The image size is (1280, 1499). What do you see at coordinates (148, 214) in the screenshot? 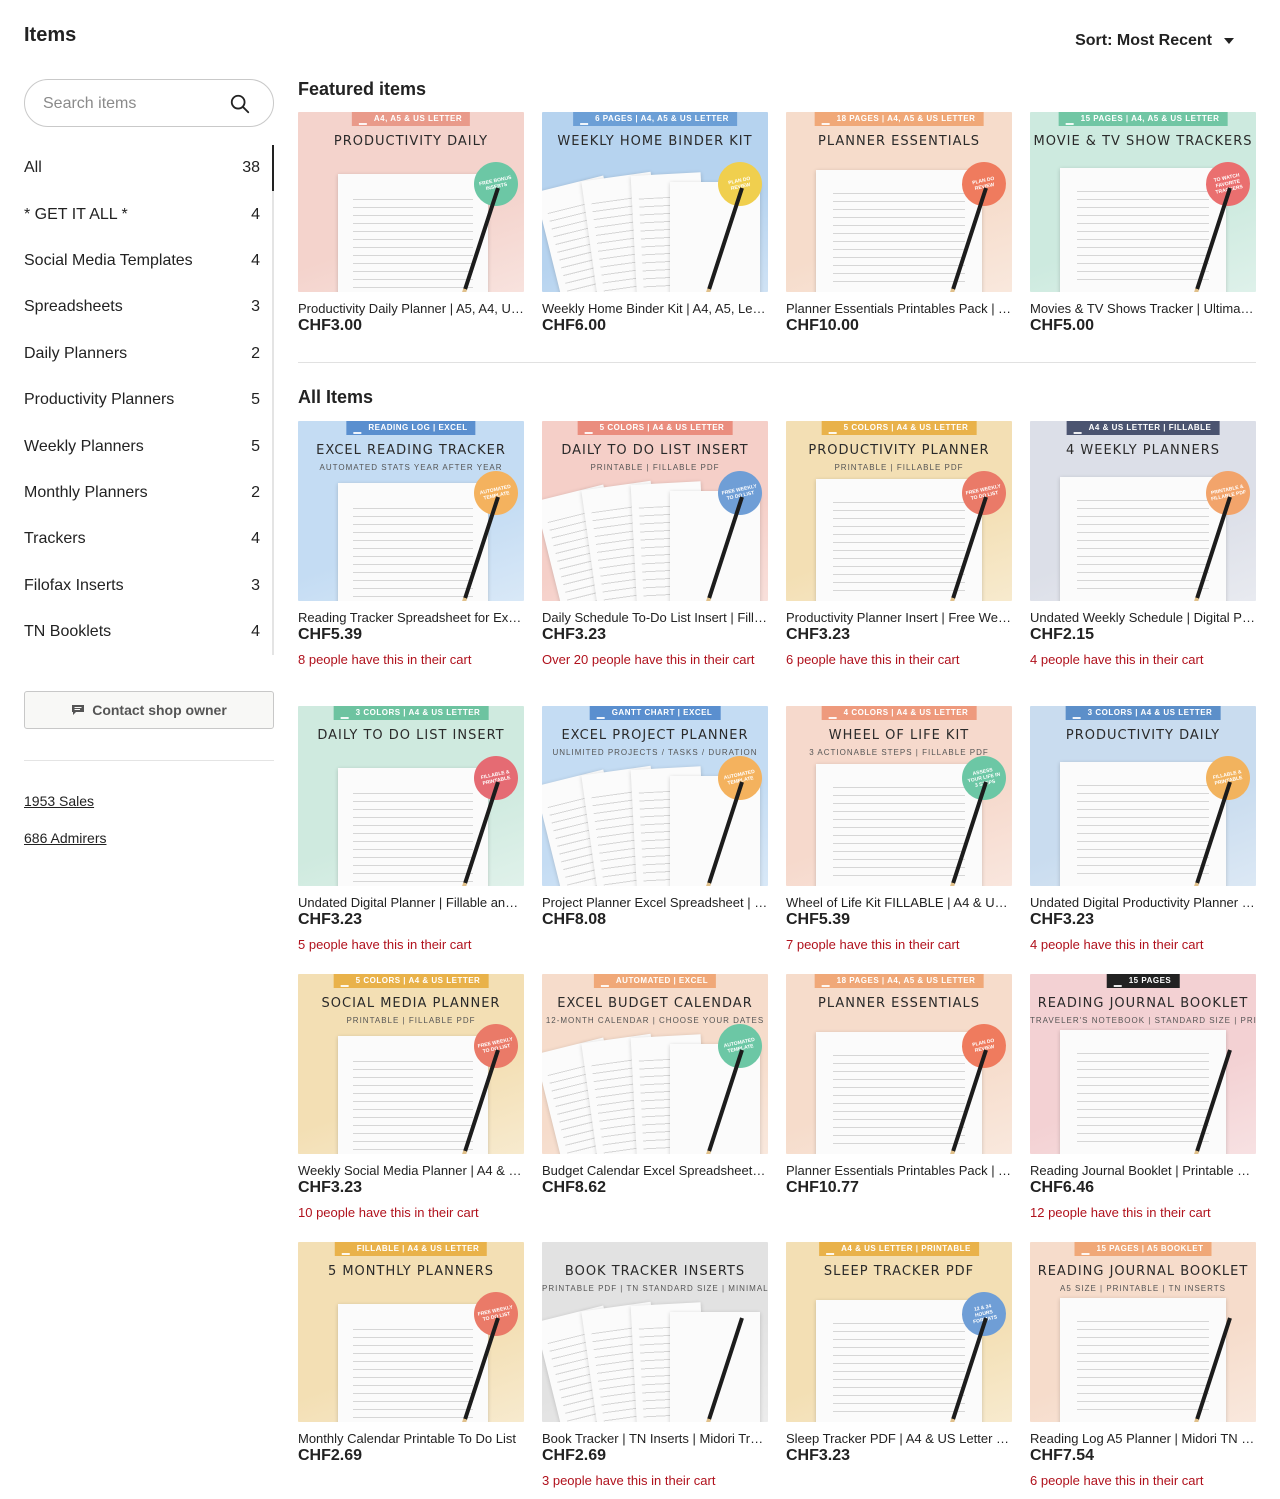
I see `category-item: * GET IT ALL * 4` at bounding box center [148, 214].